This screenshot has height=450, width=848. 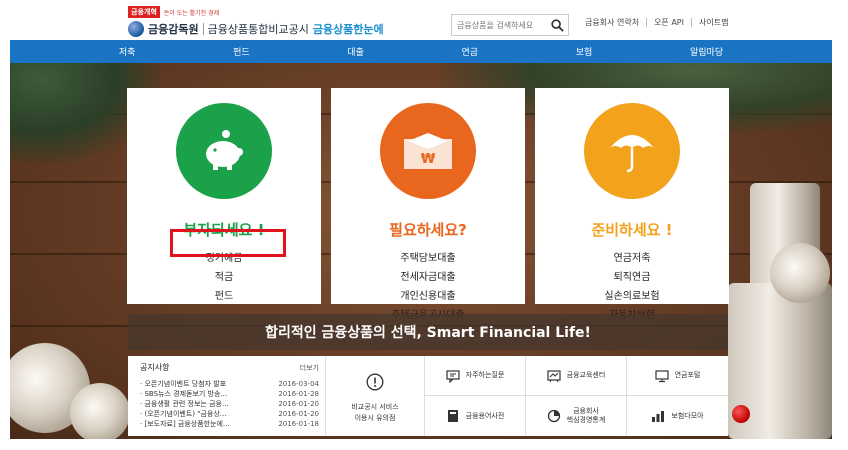 I want to click on nav-pension: 연금, so click(x=470, y=51).